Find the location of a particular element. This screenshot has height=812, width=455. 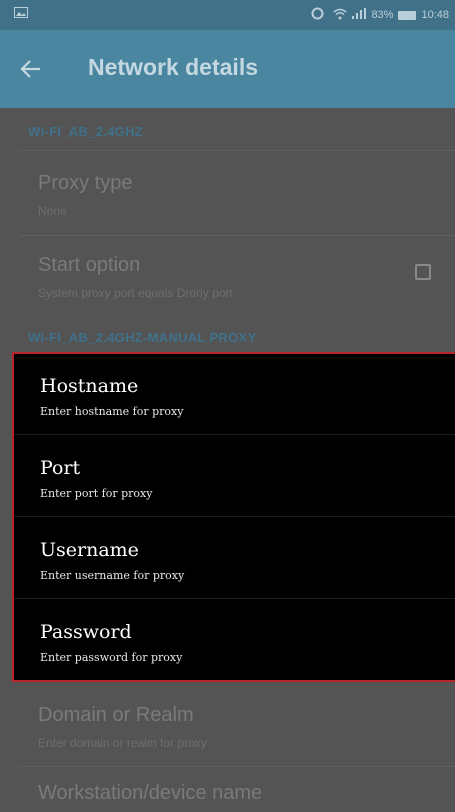

workstation-setting: Workstation/device name is located at coordinates (227, 790).